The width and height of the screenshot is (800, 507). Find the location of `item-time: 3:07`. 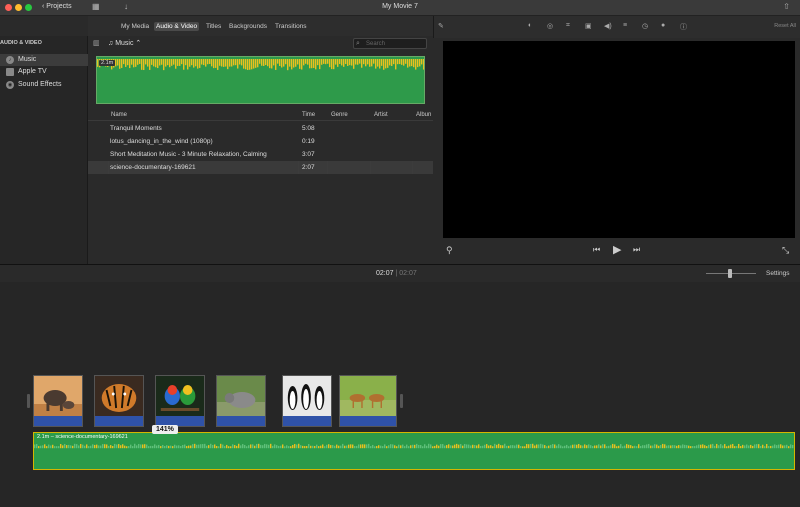

item-time: 3:07 is located at coordinates (308, 154).